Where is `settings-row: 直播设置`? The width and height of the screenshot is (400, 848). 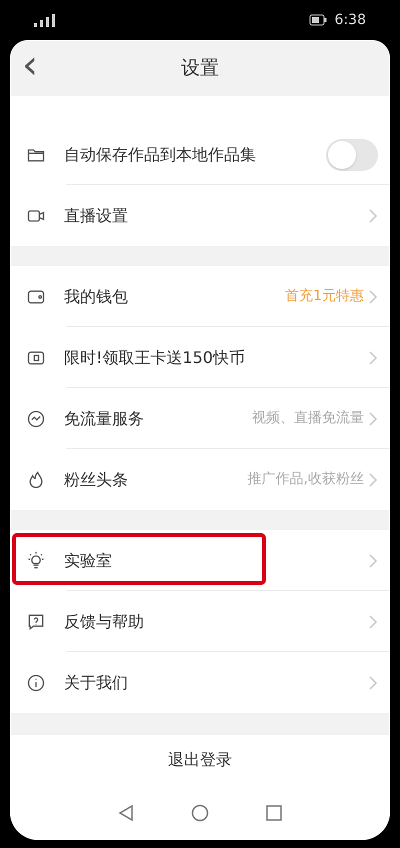
settings-row: 直播设置 is located at coordinates (200, 215).